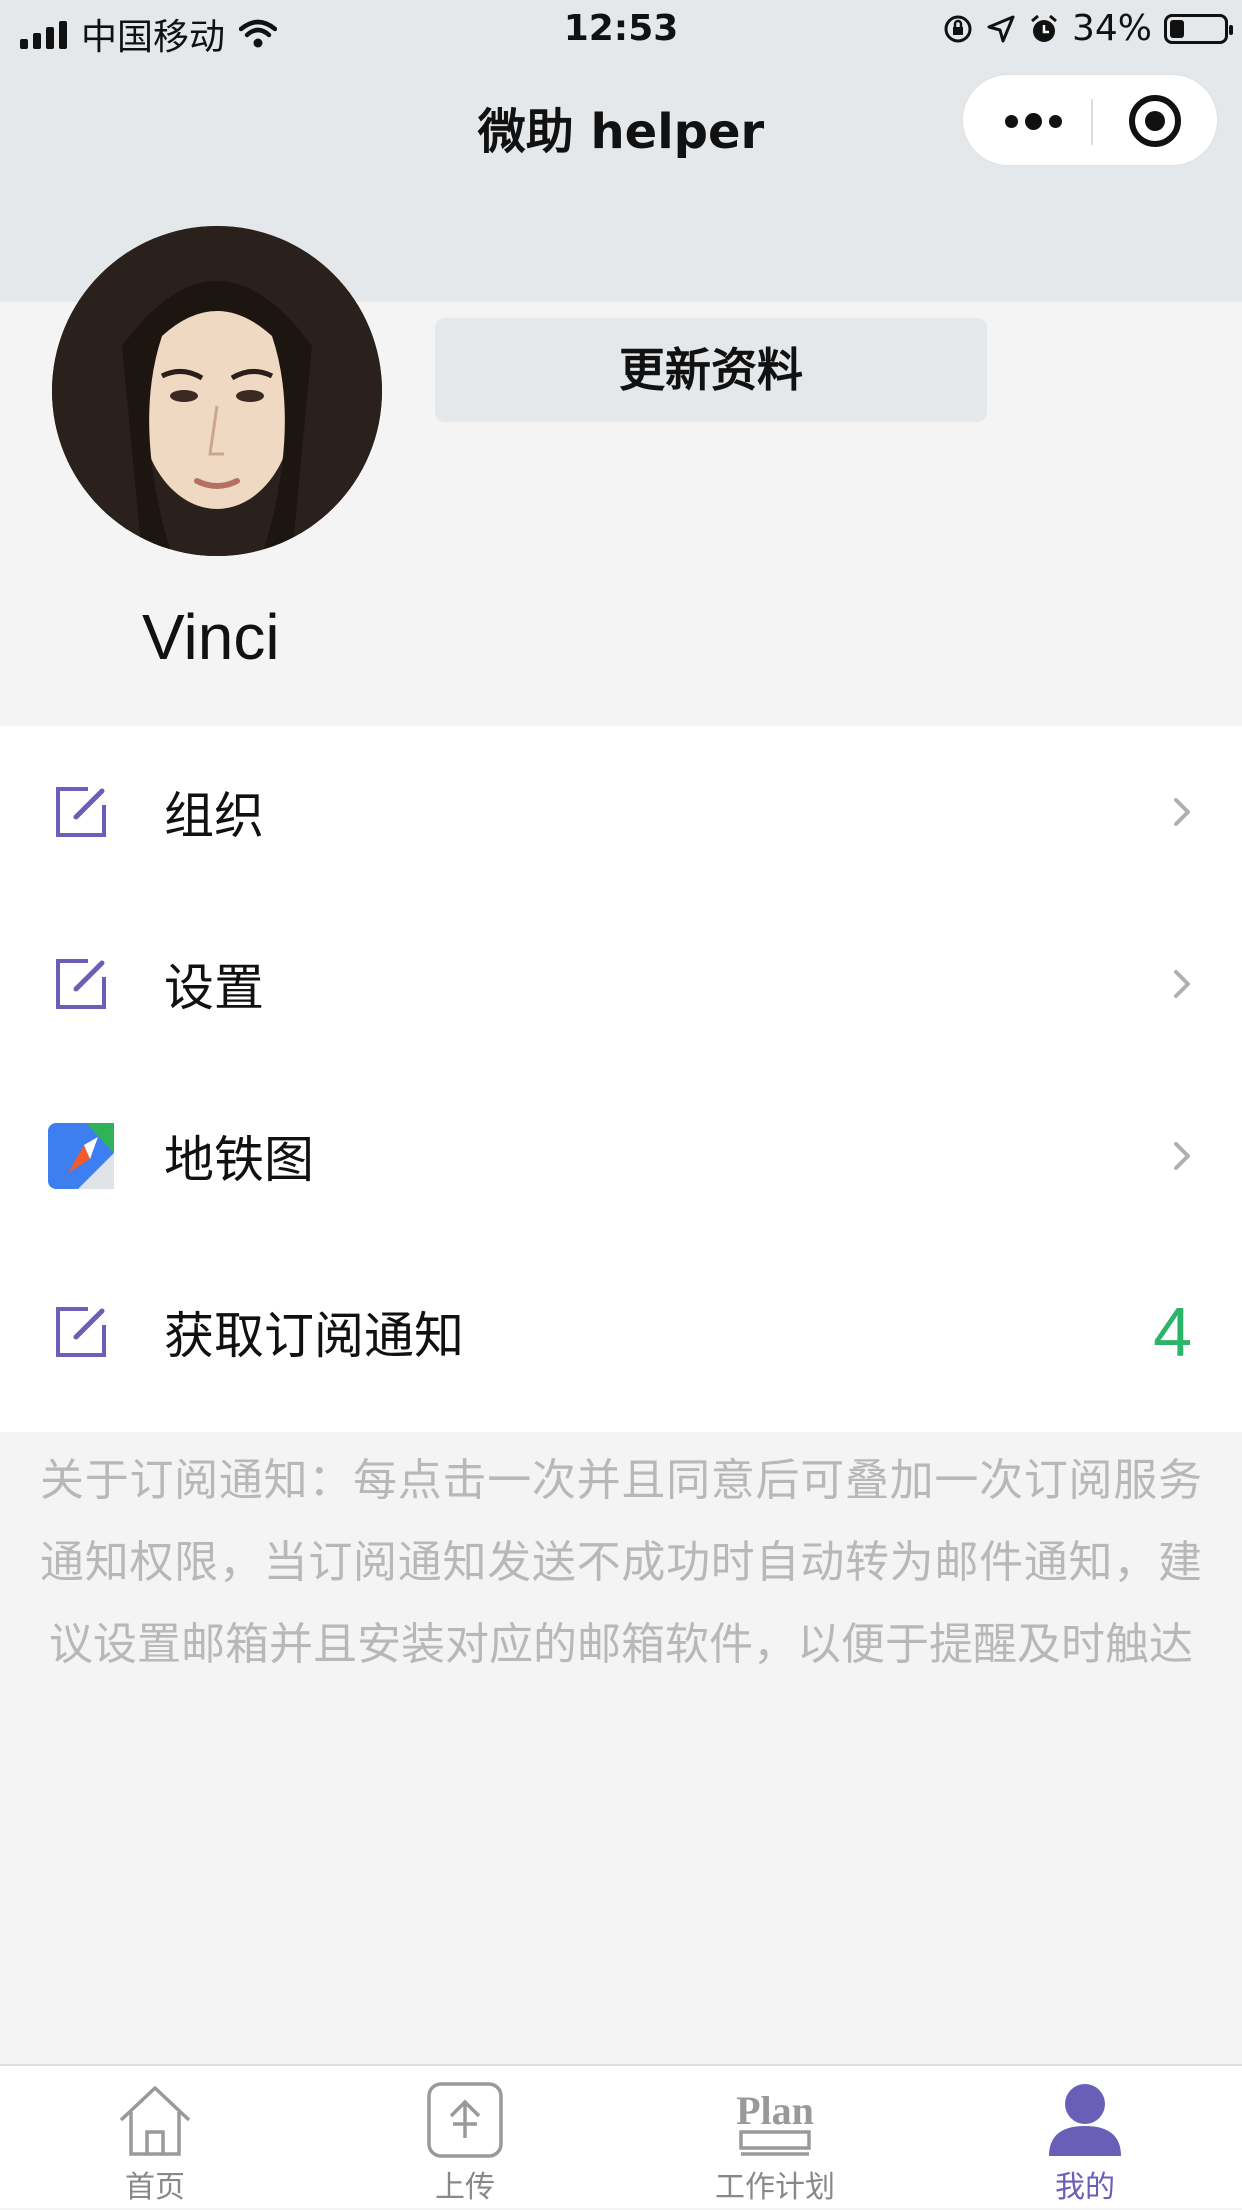 This screenshot has height=2210, width=1242. Describe the element at coordinates (465, 2120) in the screenshot. I see `upload-icon` at that location.